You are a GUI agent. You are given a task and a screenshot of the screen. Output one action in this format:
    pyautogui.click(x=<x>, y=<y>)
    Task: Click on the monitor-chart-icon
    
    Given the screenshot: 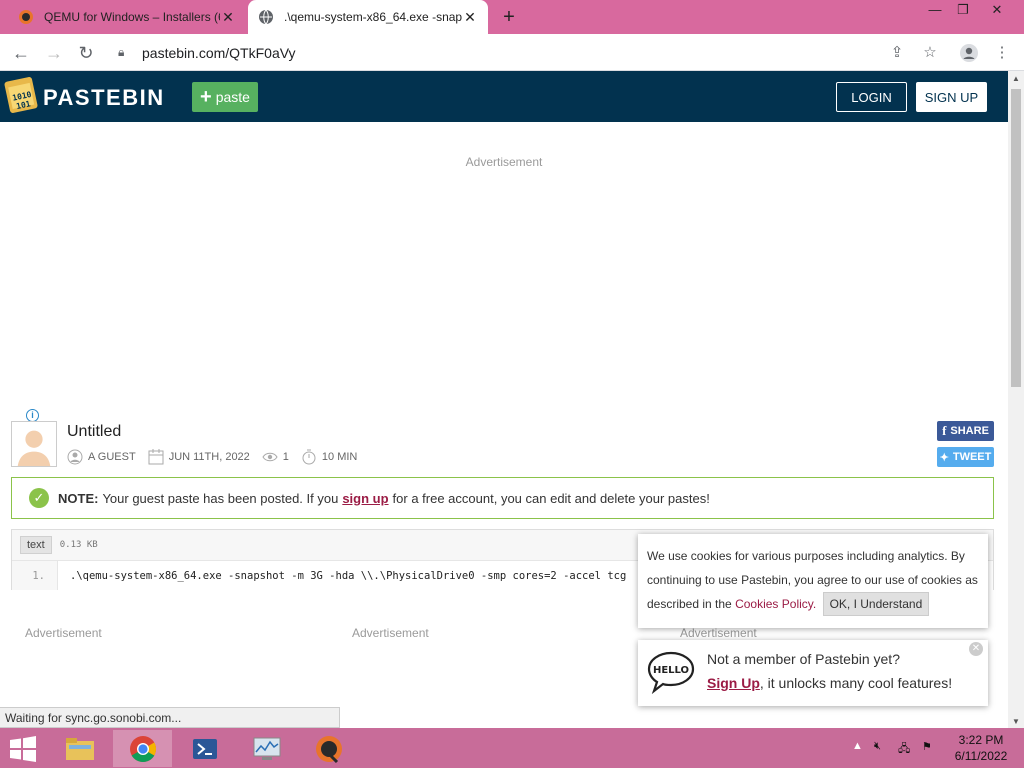 What is the action you would take?
    pyautogui.click(x=266, y=748)
    